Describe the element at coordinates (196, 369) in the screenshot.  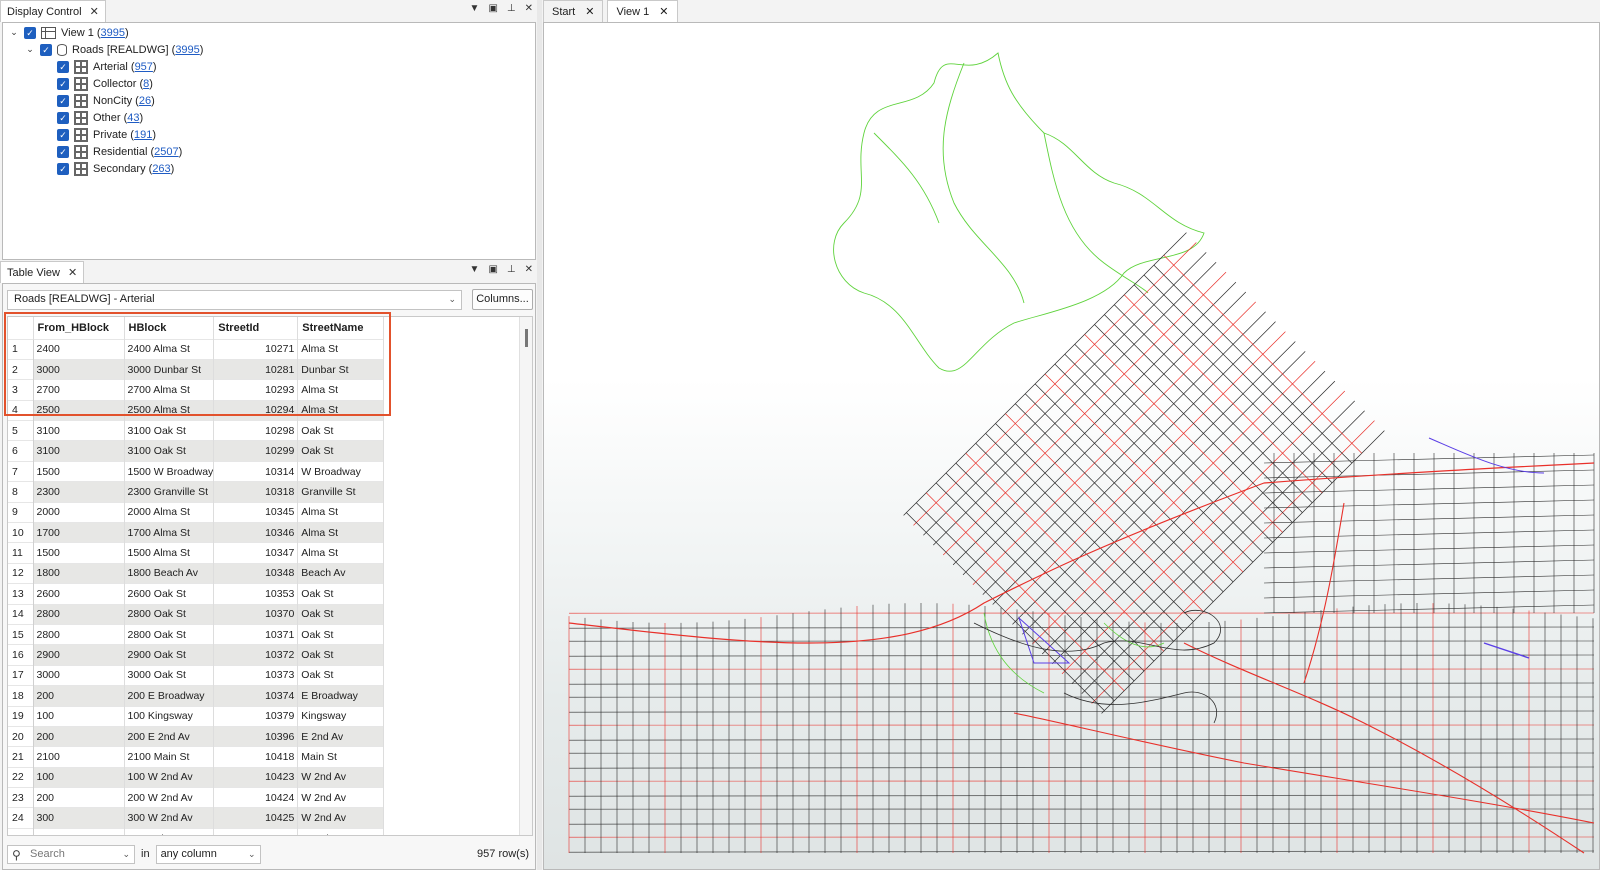
I see `table-row: 2 3000 3000 Dunbar St 10281 Dunbar St` at that location.